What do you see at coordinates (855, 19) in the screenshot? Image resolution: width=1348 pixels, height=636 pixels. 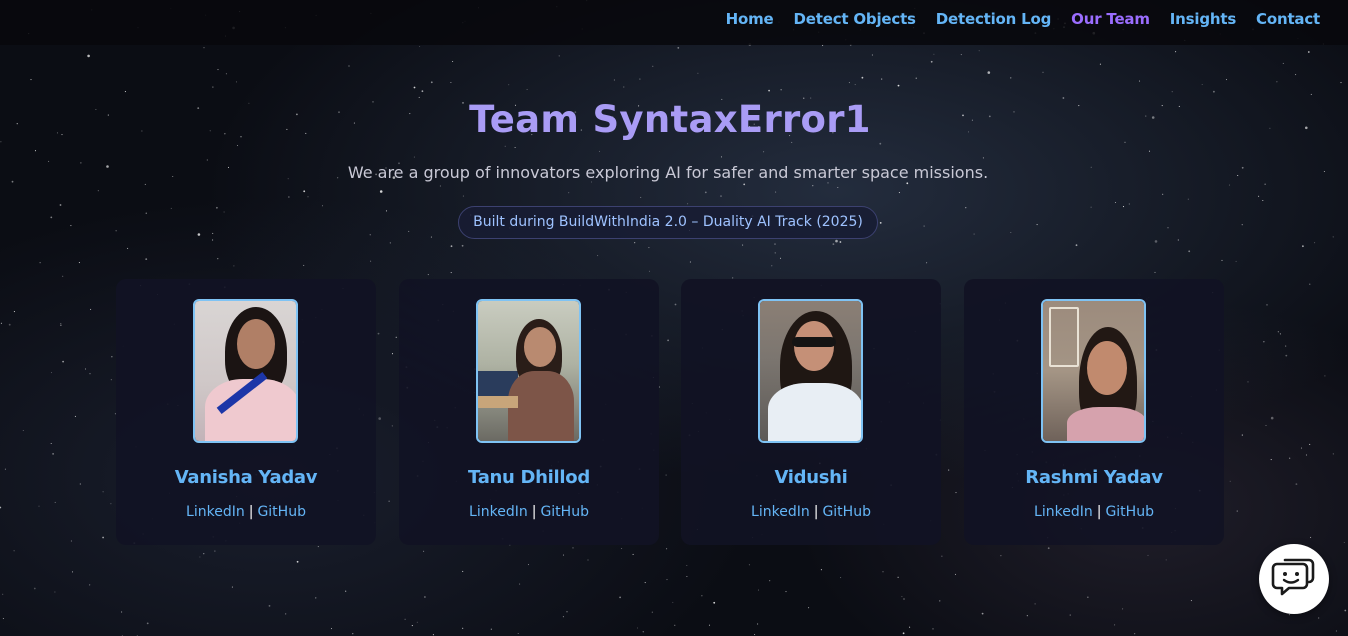 I see `nav-detect-objects-link: Detect Objects` at bounding box center [855, 19].